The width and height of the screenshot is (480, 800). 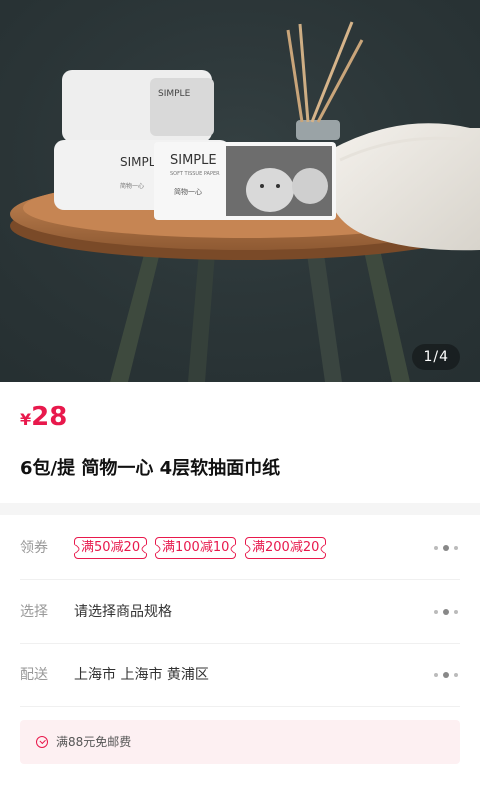 I want to click on free-shipping-notice: 满88元免邮费, so click(x=240, y=742).